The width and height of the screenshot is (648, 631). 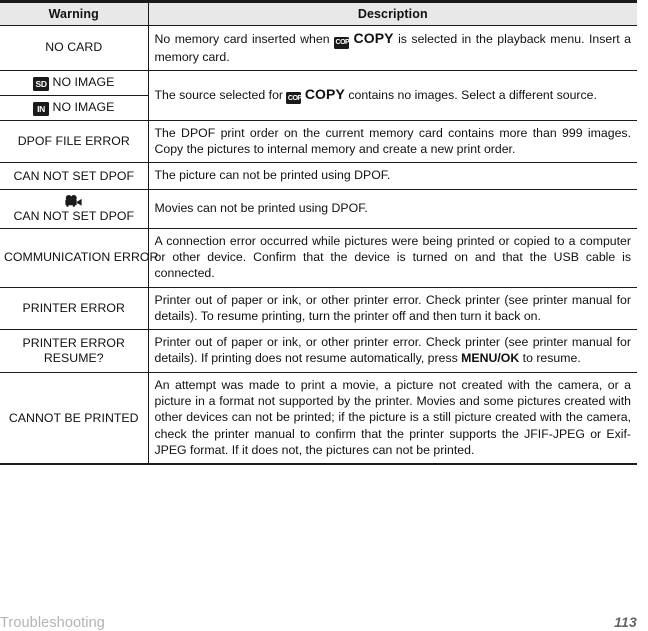 I want to click on column-header-description: Description, so click(x=392, y=13).